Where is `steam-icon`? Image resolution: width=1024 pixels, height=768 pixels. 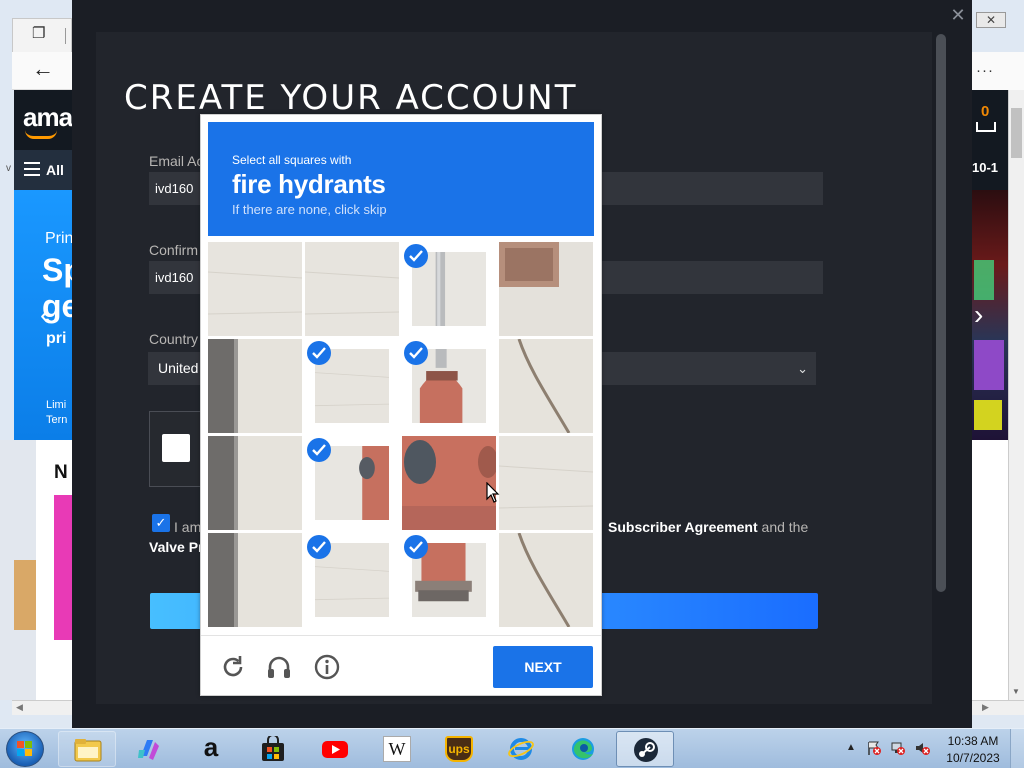
steam-icon is located at coordinates (646, 750).